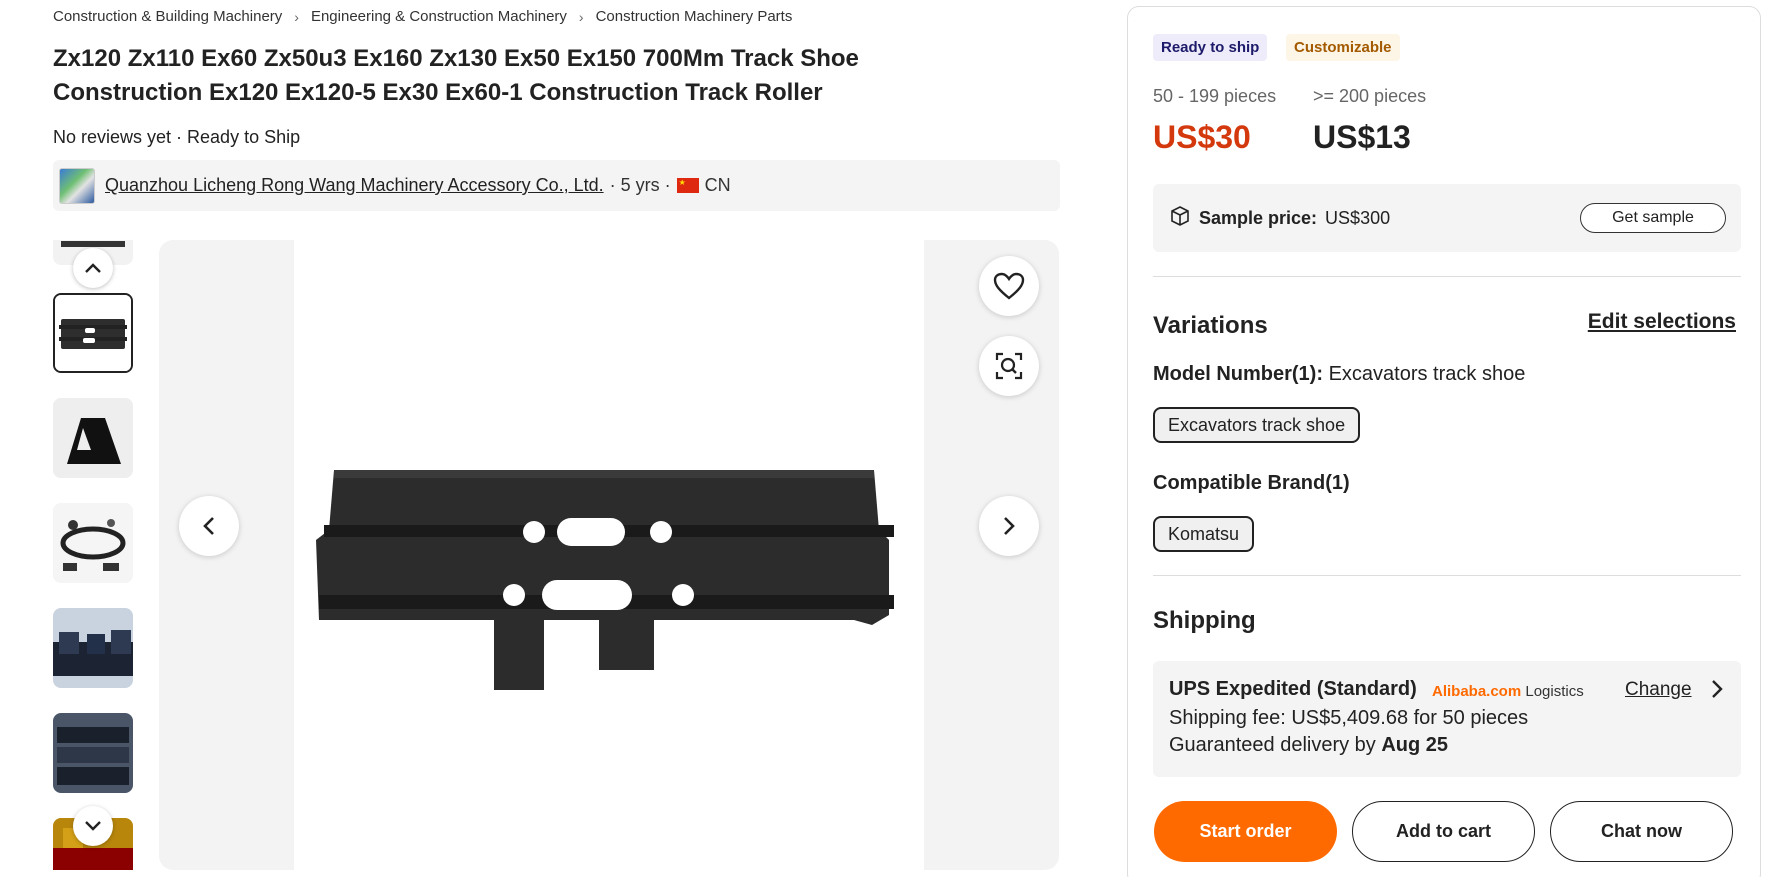 Image resolution: width=1765 pixels, height=877 pixels. Describe the element at coordinates (1215, 96) in the screenshot. I see `tier-quantity: 50 - 199 pieces` at that location.